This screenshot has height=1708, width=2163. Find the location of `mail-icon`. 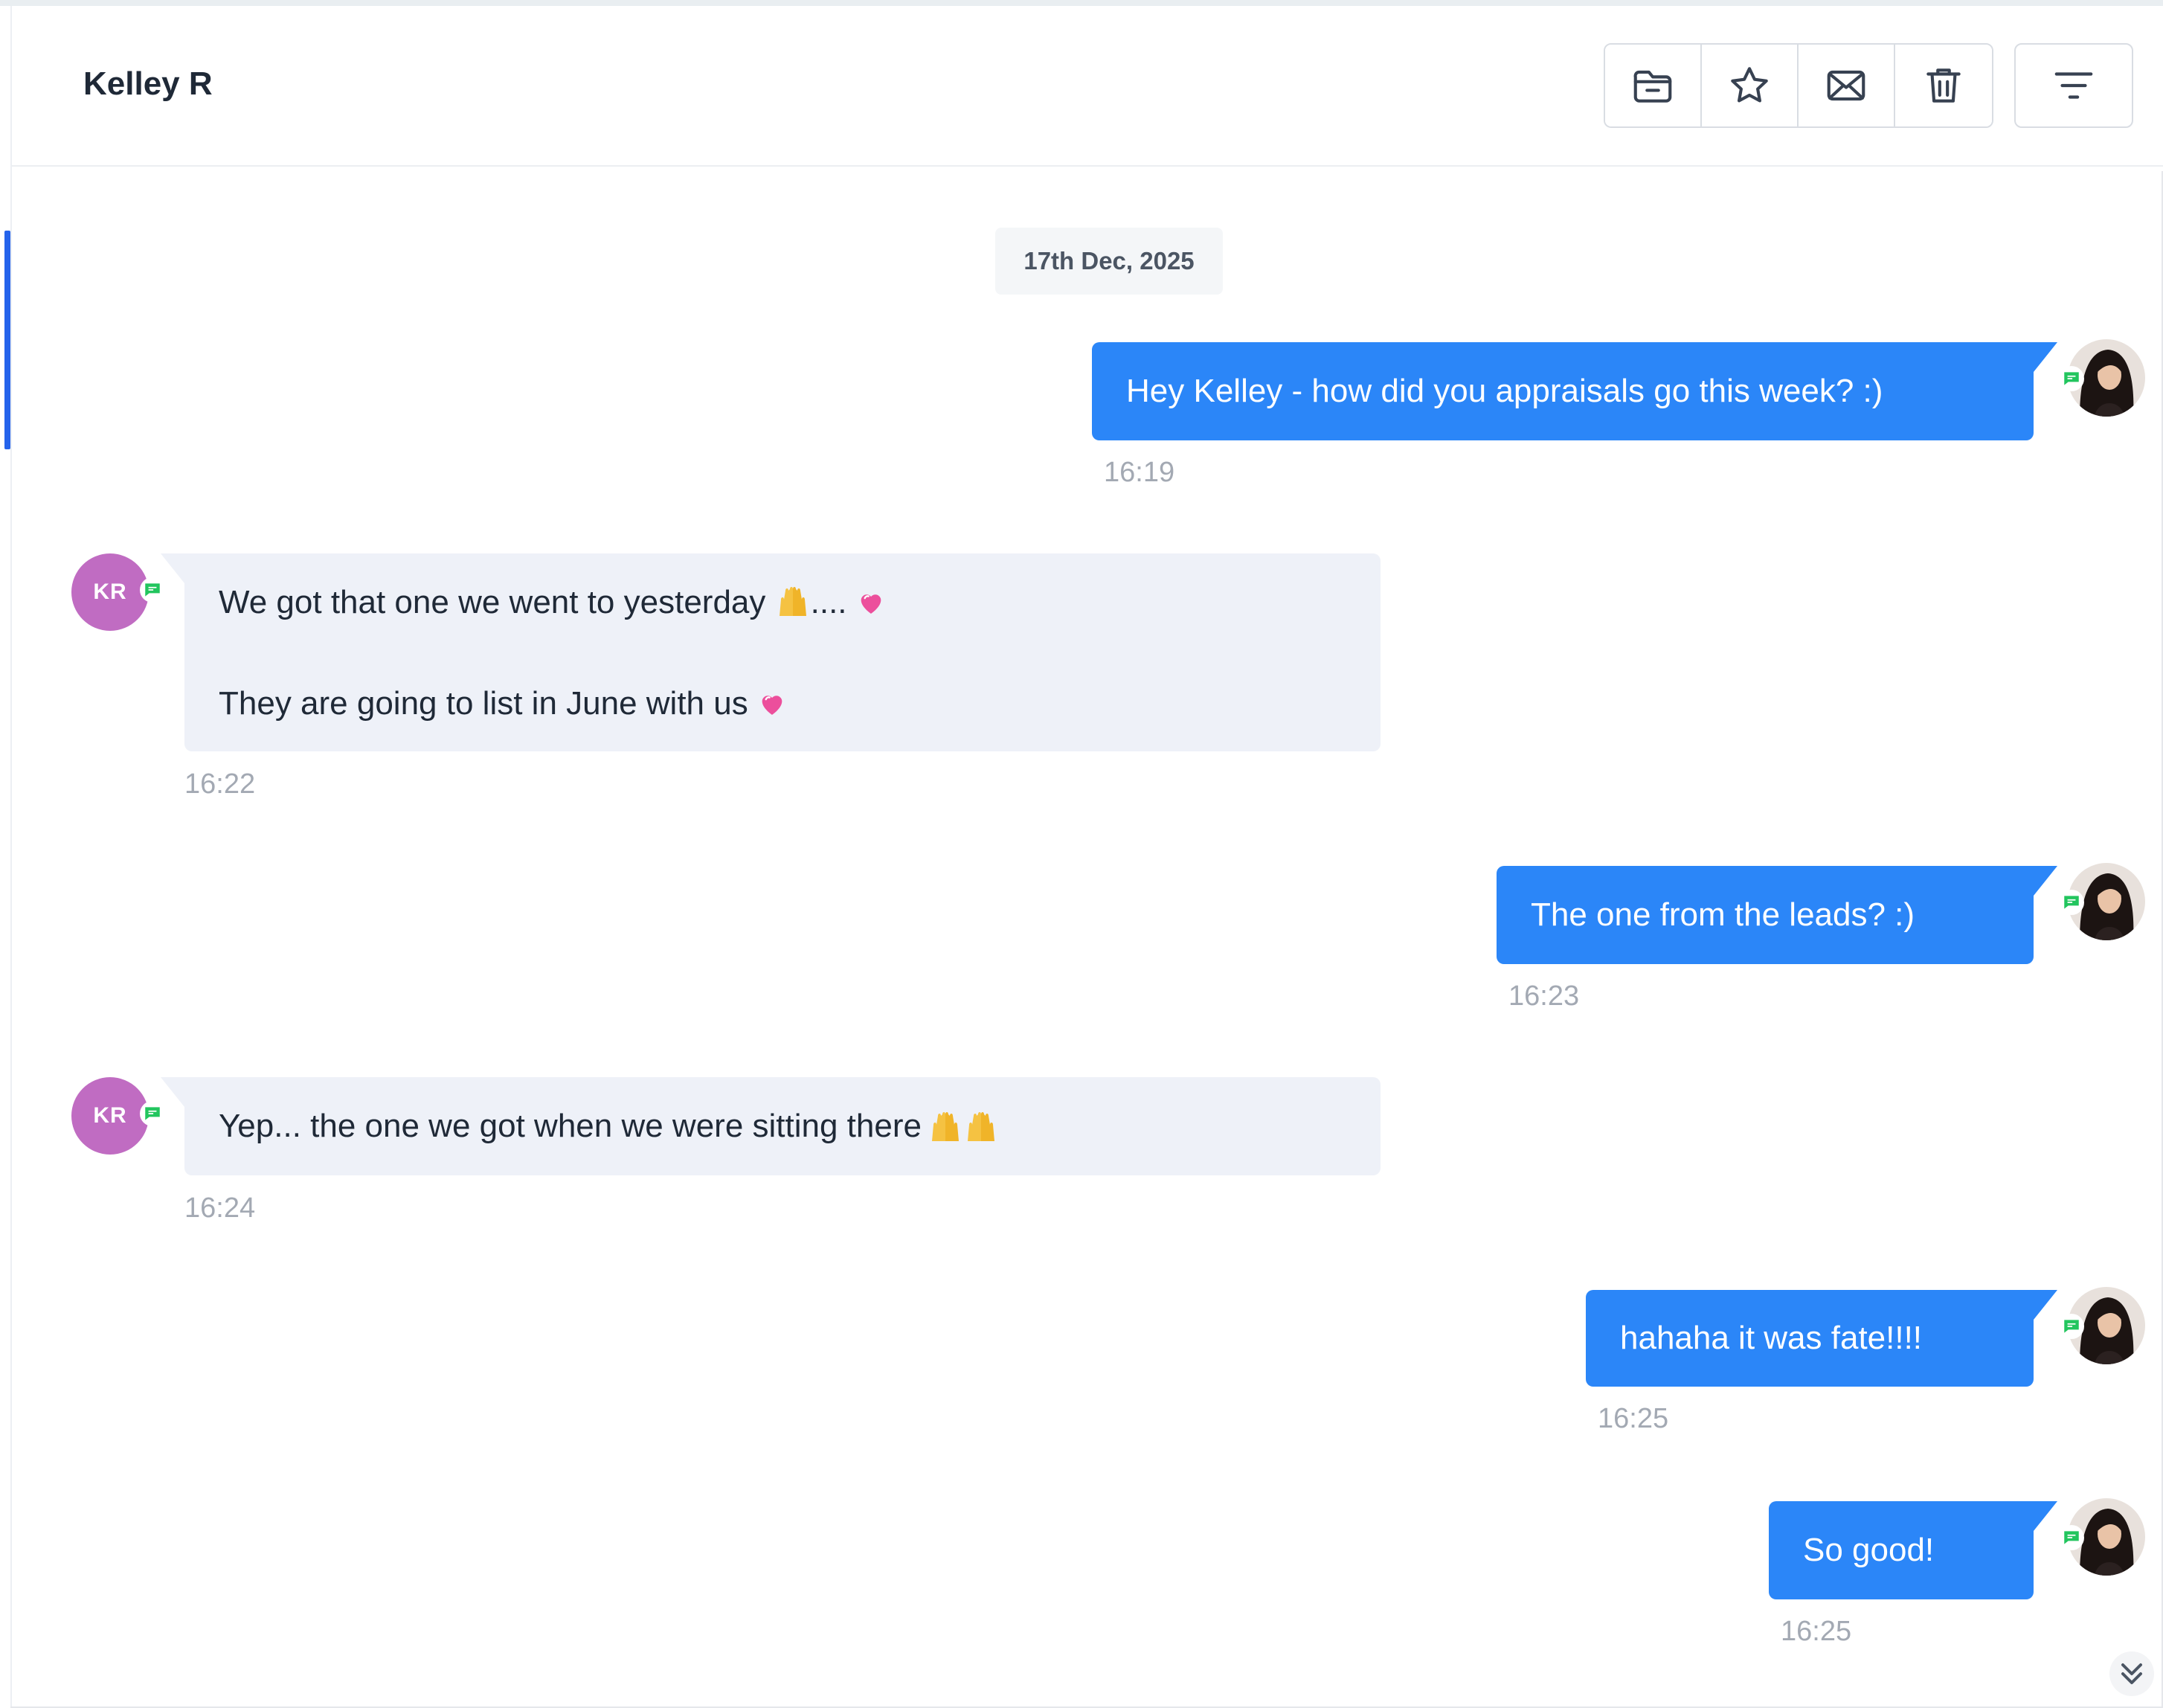

mail-icon is located at coordinates (1846, 85).